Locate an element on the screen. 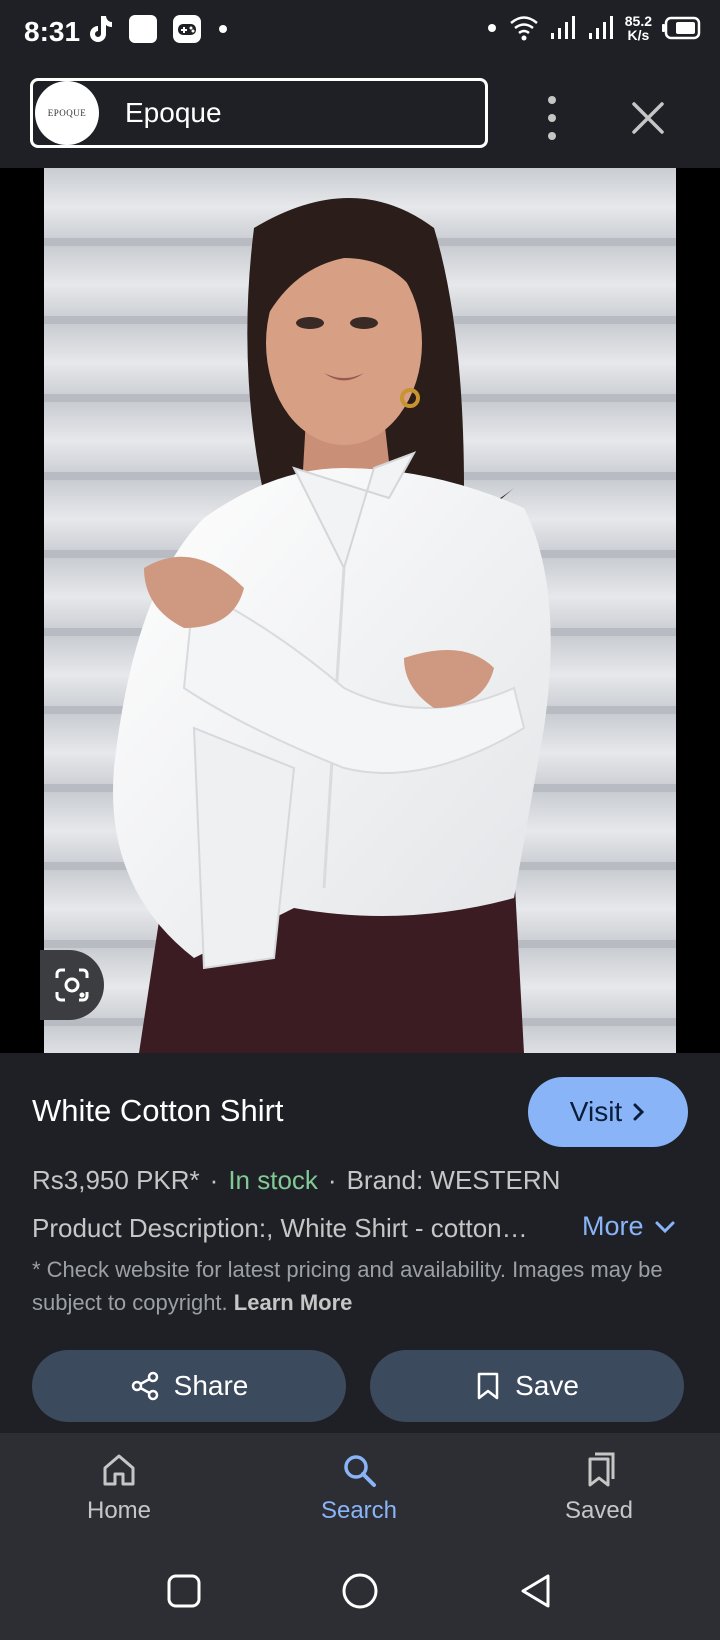 The height and width of the screenshot is (1640, 720). share-icon is located at coordinates (144, 1386).